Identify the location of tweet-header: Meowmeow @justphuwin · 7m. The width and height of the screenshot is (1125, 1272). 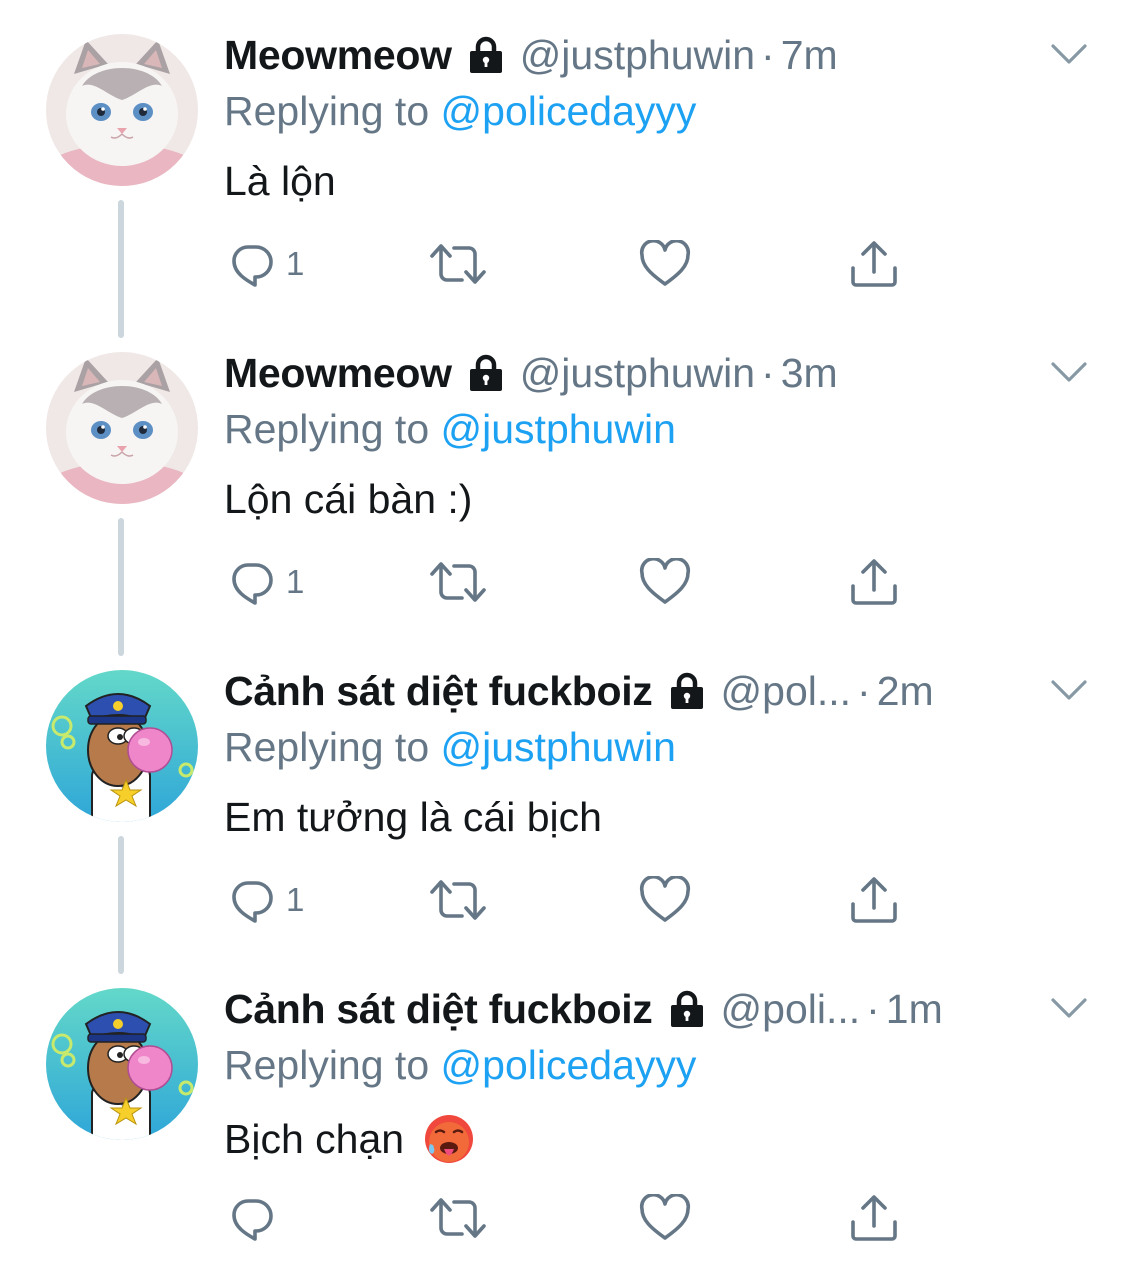
(624, 55).